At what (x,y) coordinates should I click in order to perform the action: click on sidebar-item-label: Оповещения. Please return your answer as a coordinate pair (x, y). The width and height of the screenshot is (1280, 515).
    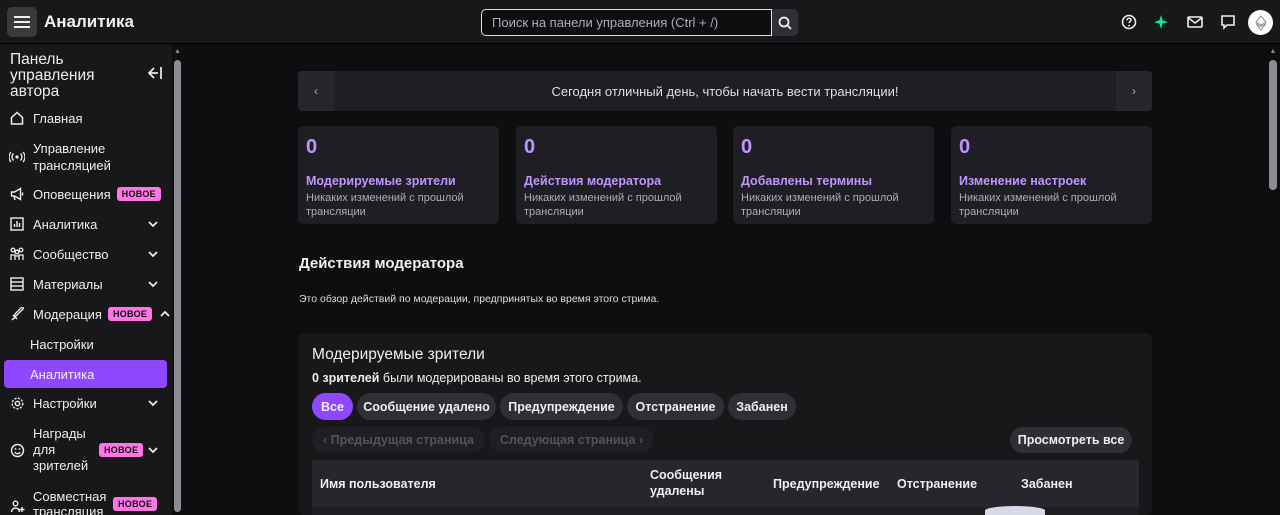
    Looking at the image, I should click on (72, 194).